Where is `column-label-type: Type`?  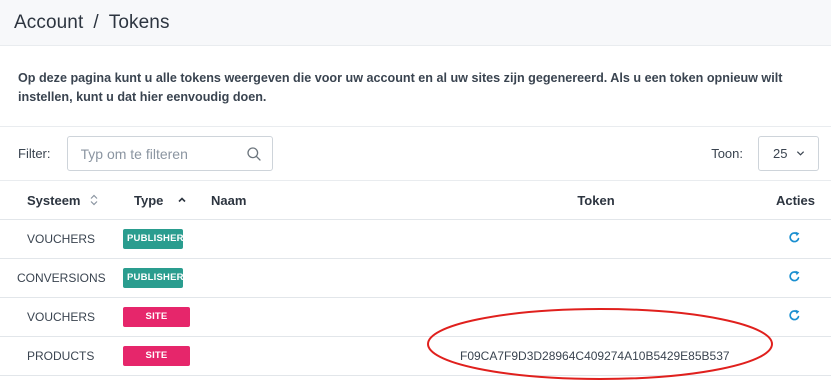 column-label-type: Type is located at coordinates (149, 200).